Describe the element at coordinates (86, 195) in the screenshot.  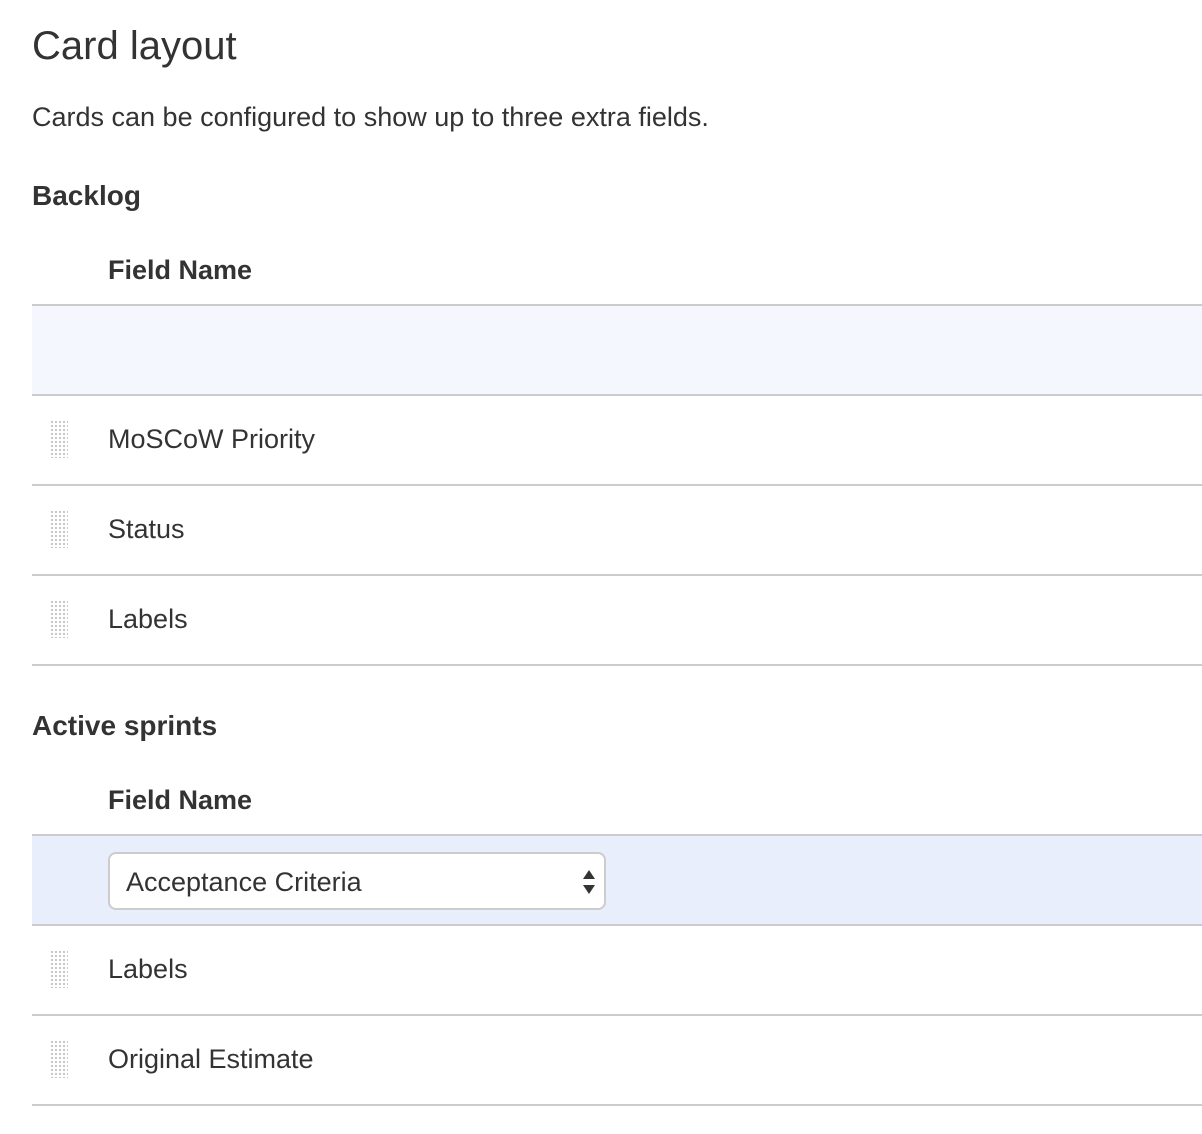
I see `backlog-heading: Backlog` at that location.